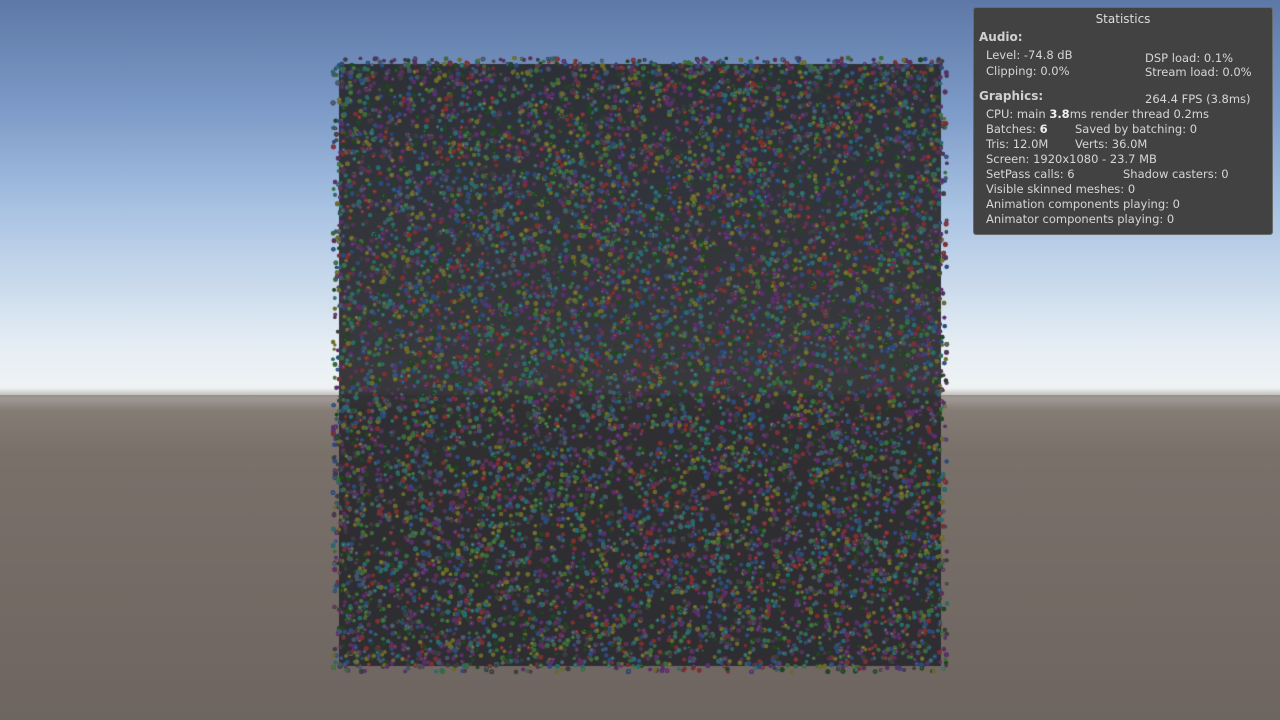 The image size is (1280, 720). Describe the element at coordinates (1111, 144) in the screenshot. I see `graphics-verts: Verts: 36.0M` at that location.